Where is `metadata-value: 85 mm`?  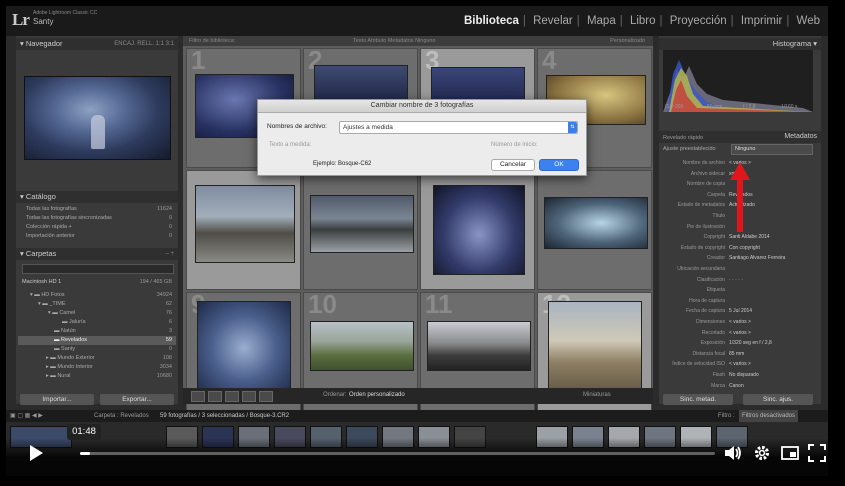 metadata-value: 85 mm is located at coordinates (736, 354).